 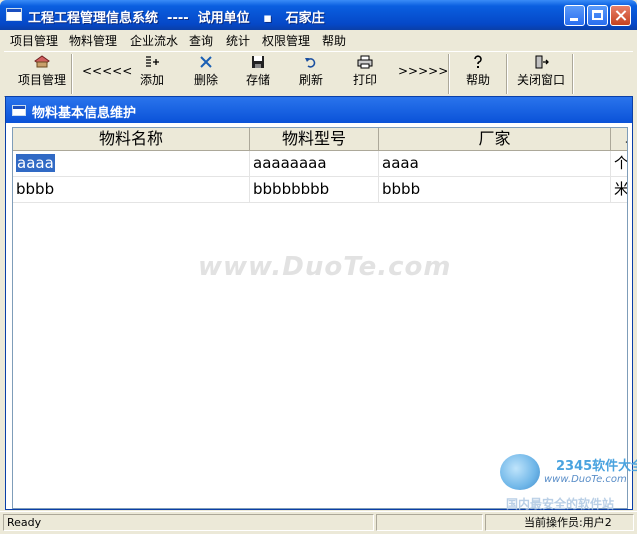 What do you see at coordinates (325, 267) in the screenshot?
I see `duote-watermark: www.DuoTe.com` at bounding box center [325, 267].